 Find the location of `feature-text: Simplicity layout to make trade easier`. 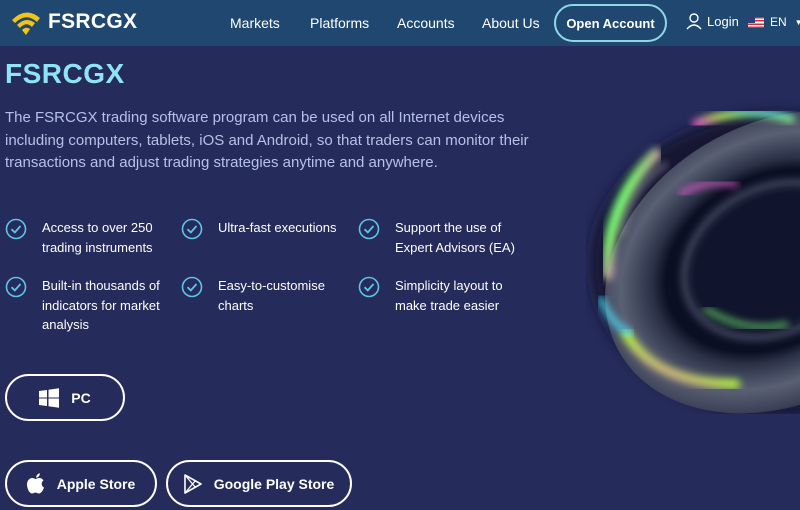

feature-text: Simplicity layout to make trade easier is located at coordinates (449, 295).